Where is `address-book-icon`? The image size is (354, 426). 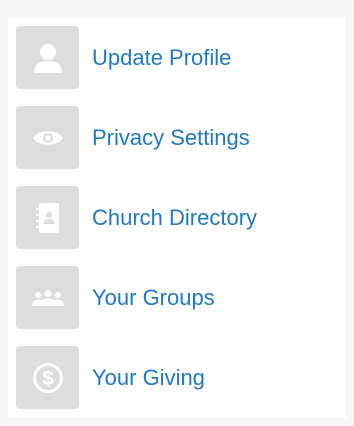
address-book-icon is located at coordinates (47, 217).